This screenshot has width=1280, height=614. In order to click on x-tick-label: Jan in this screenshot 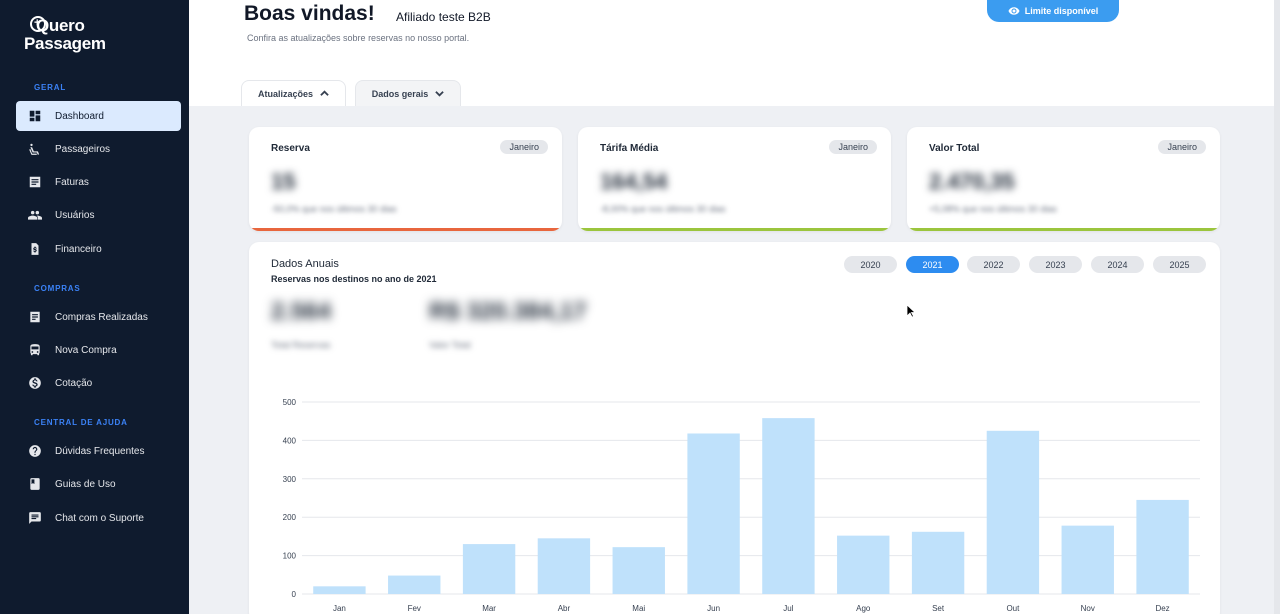, I will do `click(339, 608)`.